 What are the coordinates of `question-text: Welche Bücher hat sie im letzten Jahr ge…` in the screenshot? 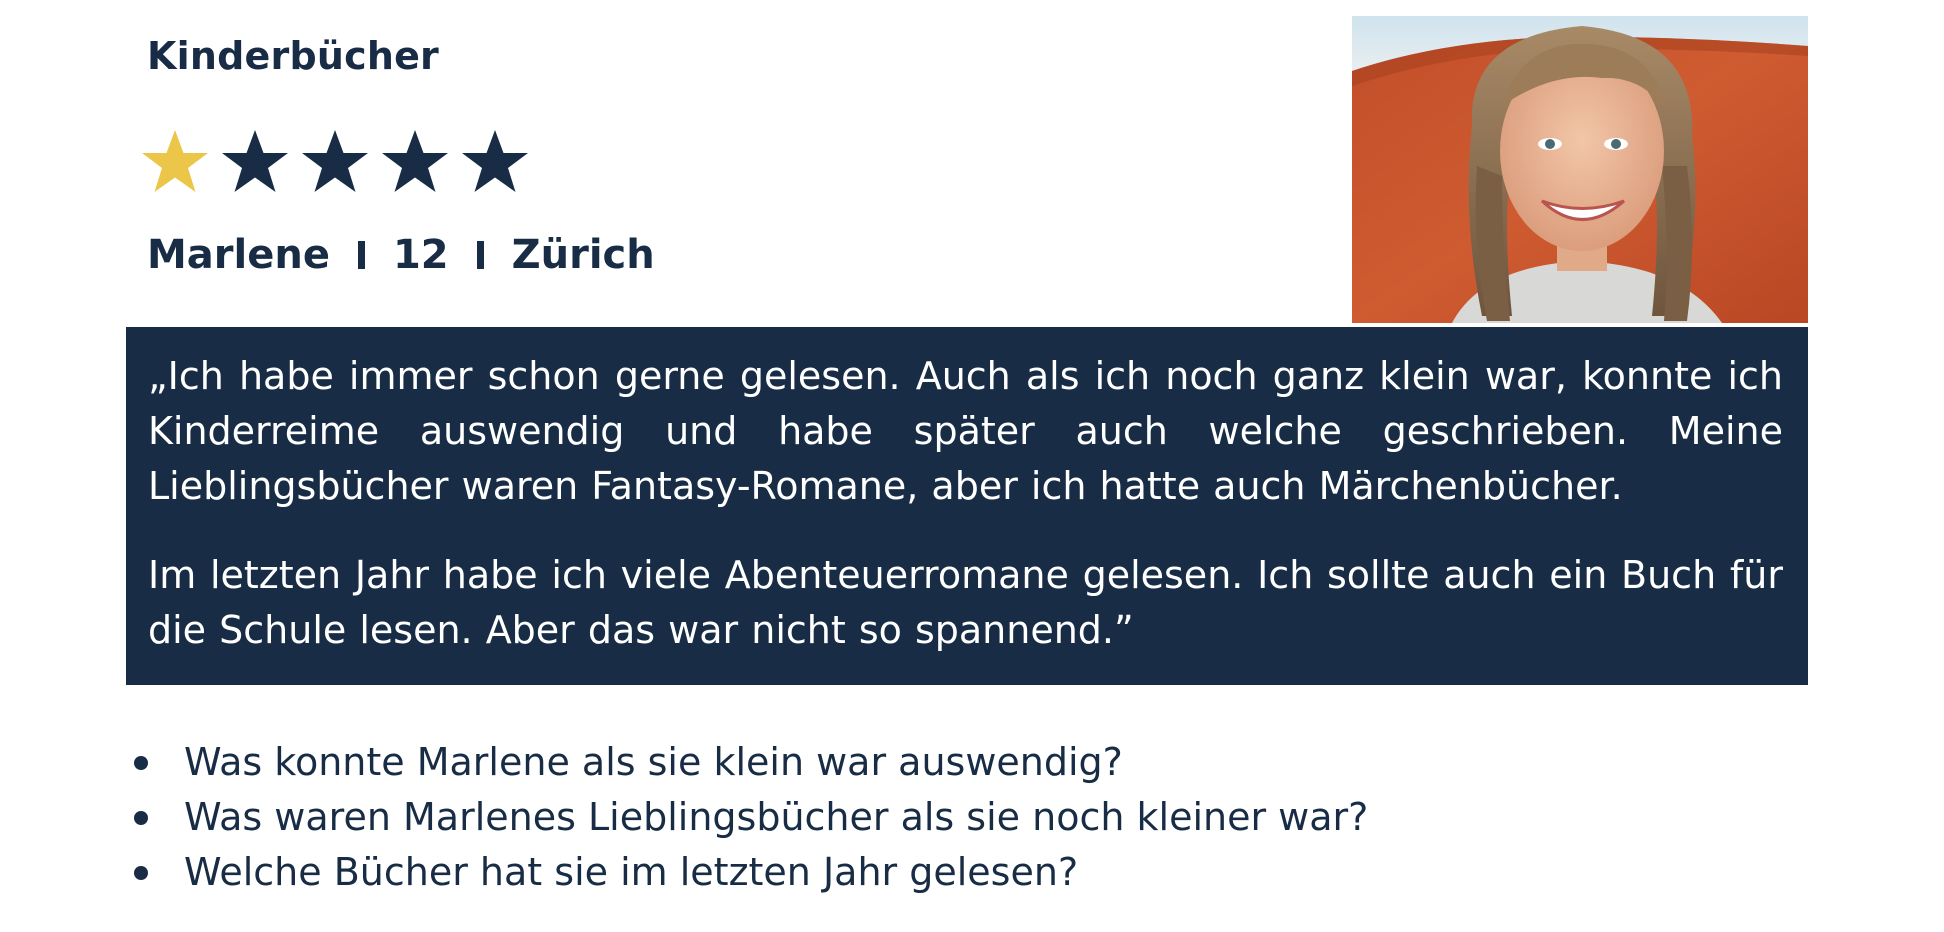 It's located at (631, 872).